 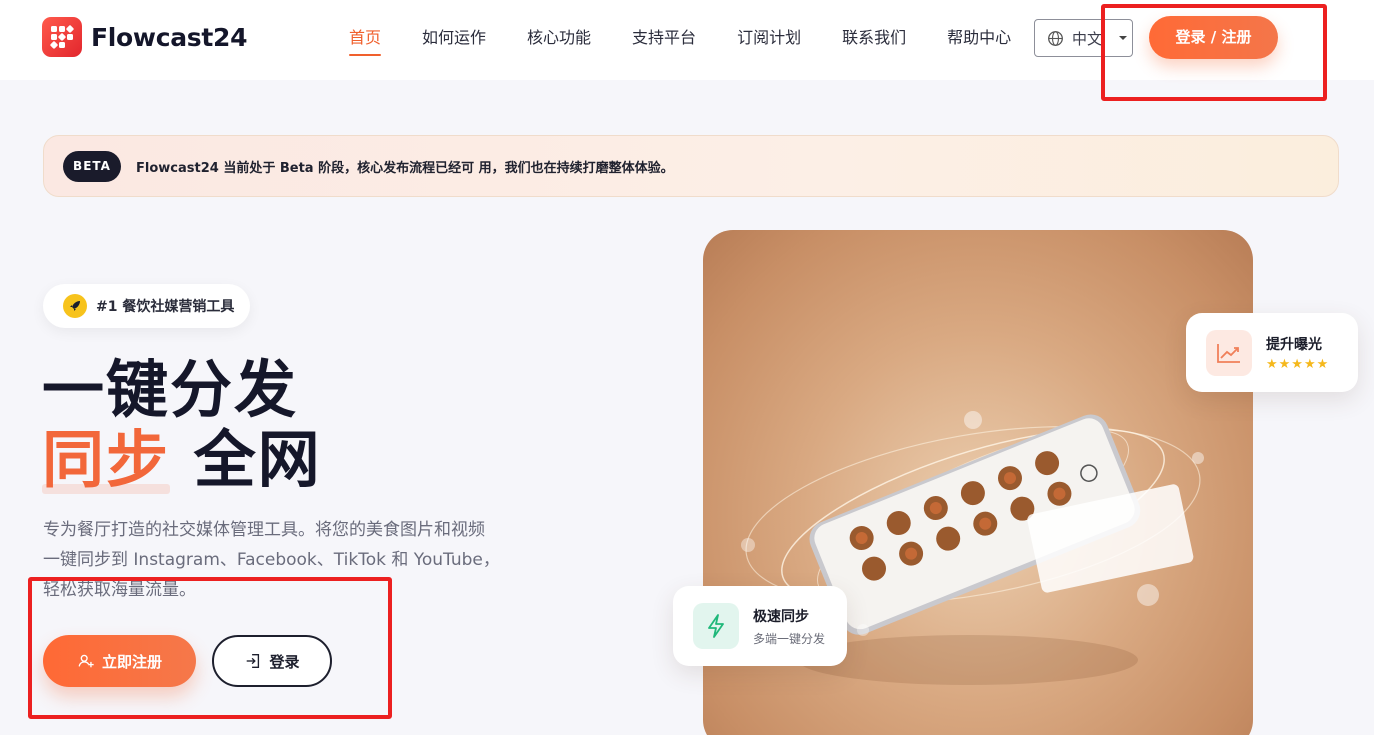 I want to click on sync-card: 极速同步 多端一键分发, so click(x=760, y=626).